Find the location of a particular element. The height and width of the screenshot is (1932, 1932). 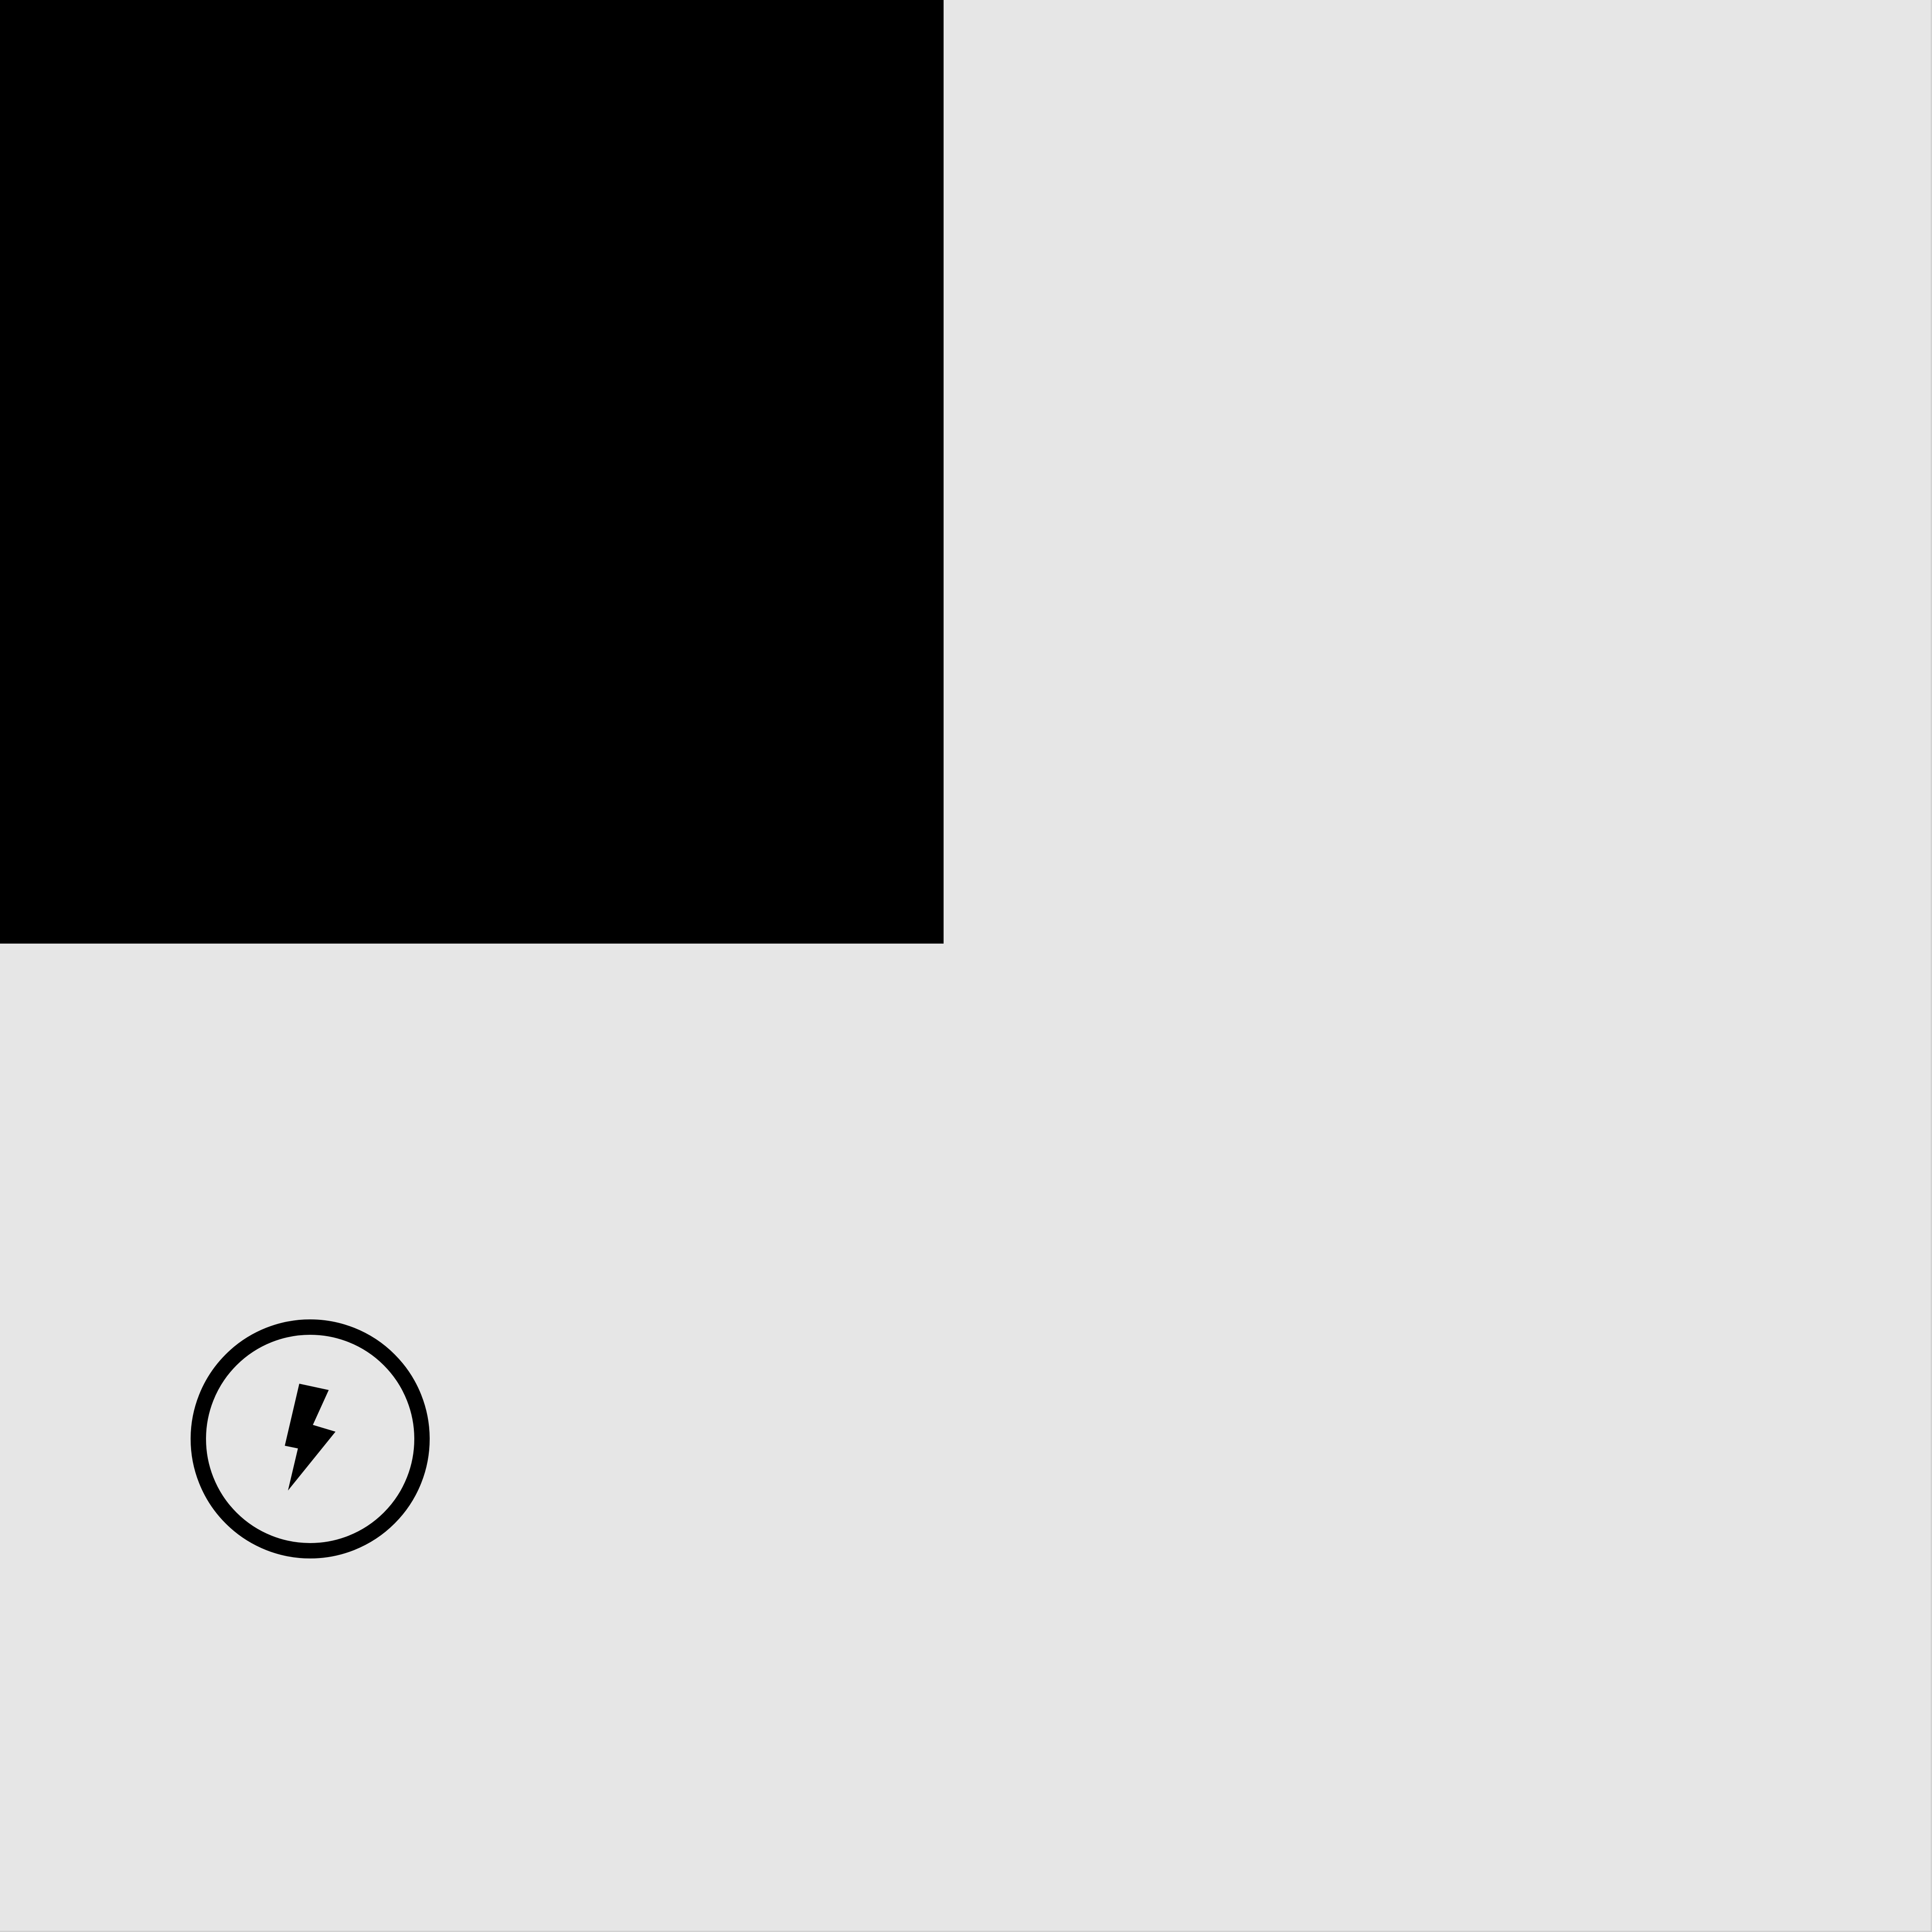

flash-button is located at coordinates (310, 1439).